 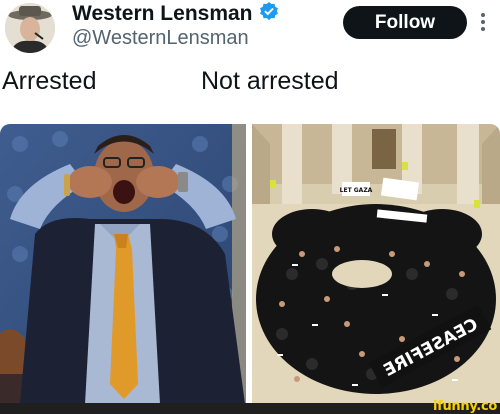 What do you see at coordinates (250, 30) in the screenshot?
I see `tweet-header: Western Lensman @WesternLensman Follow` at bounding box center [250, 30].